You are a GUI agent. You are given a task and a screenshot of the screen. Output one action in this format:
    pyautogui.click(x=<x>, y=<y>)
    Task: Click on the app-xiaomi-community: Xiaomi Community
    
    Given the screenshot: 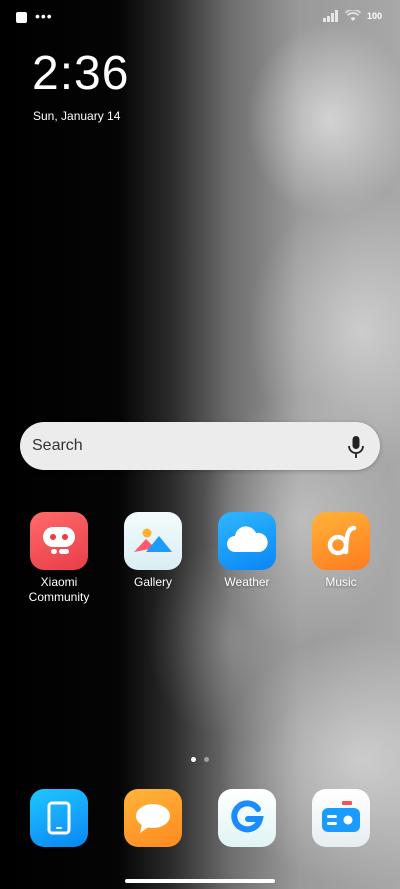 What is the action you would take?
    pyautogui.click(x=59, y=558)
    